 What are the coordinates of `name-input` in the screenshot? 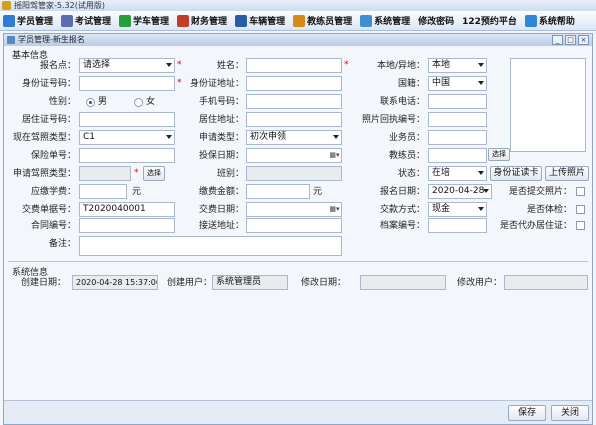 It's located at (294, 65).